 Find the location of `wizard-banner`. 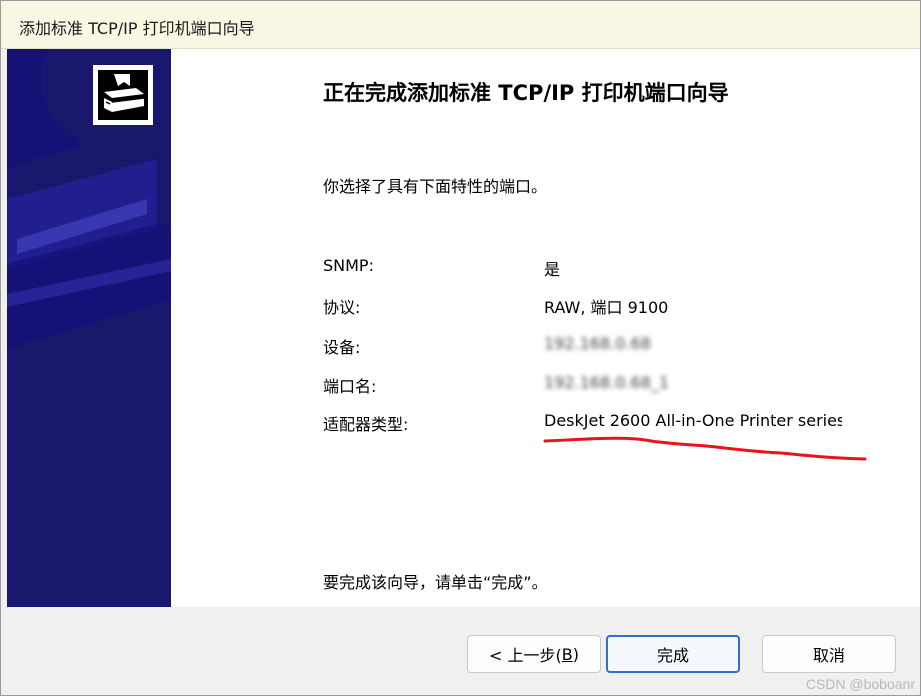

wizard-banner is located at coordinates (89, 328).